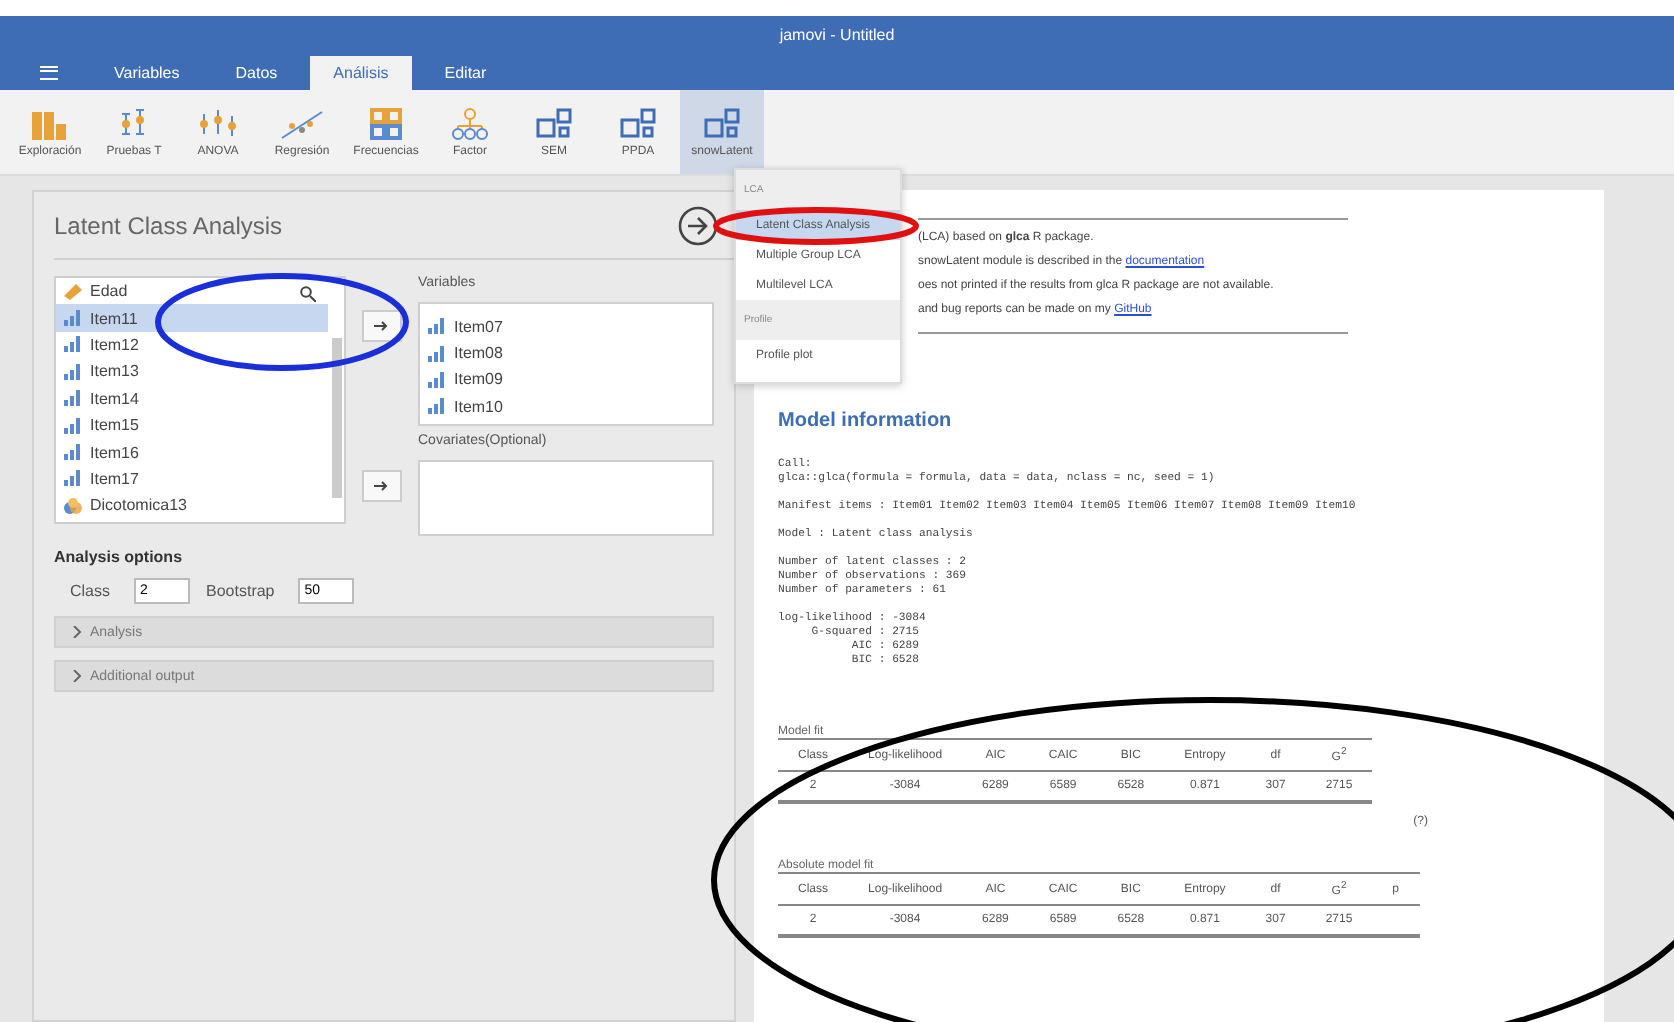 This screenshot has height=1022, width=1674. Describe the element at coordinates (470, 123) in the screenshot. I see `hierarchy-icon` at that location.